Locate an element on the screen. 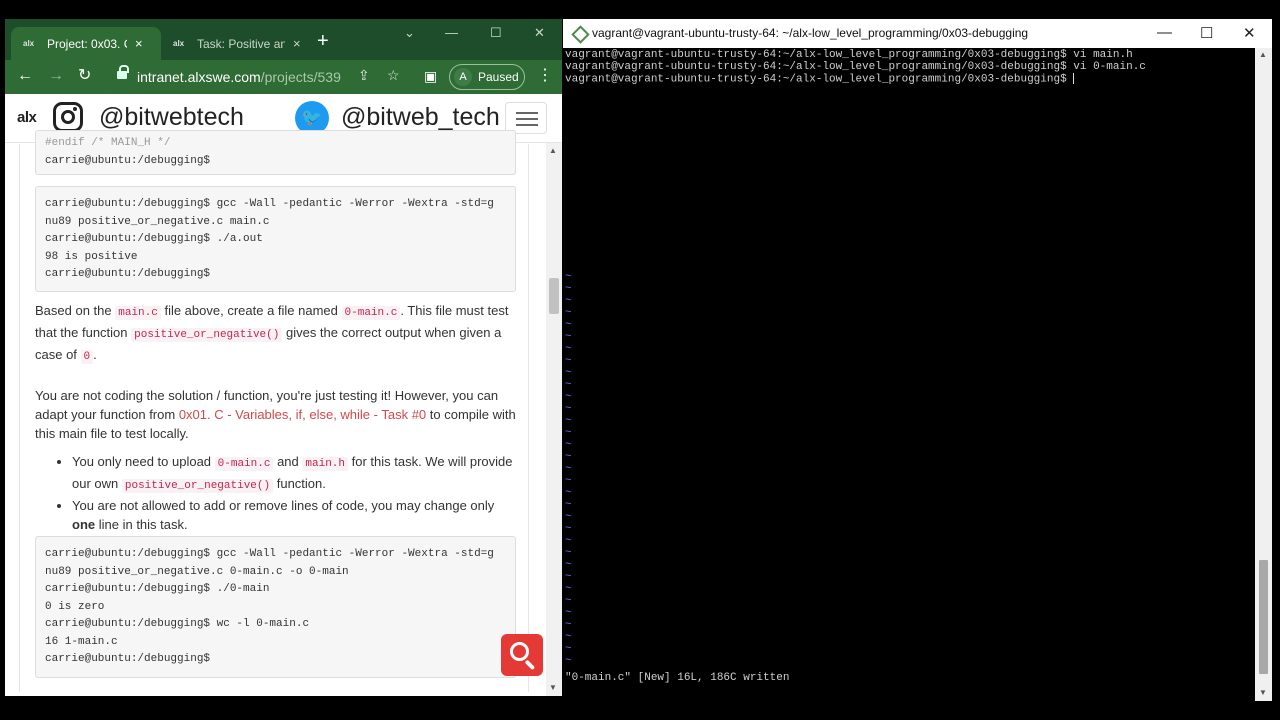 Image resolution: width=1280 pixels, height=720 pixels. alx-logo: alx is located at coordinates (27, 117).